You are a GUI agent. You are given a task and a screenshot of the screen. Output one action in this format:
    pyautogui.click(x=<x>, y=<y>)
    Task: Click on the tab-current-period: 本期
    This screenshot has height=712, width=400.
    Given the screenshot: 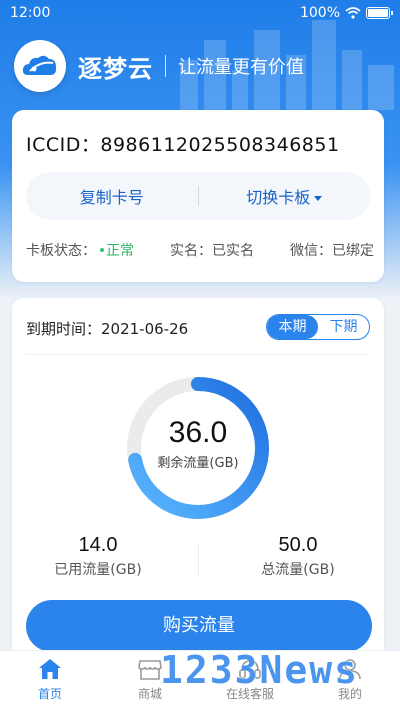 What is the action you would take?
    pyautogui.click(x=292, y=327)
    